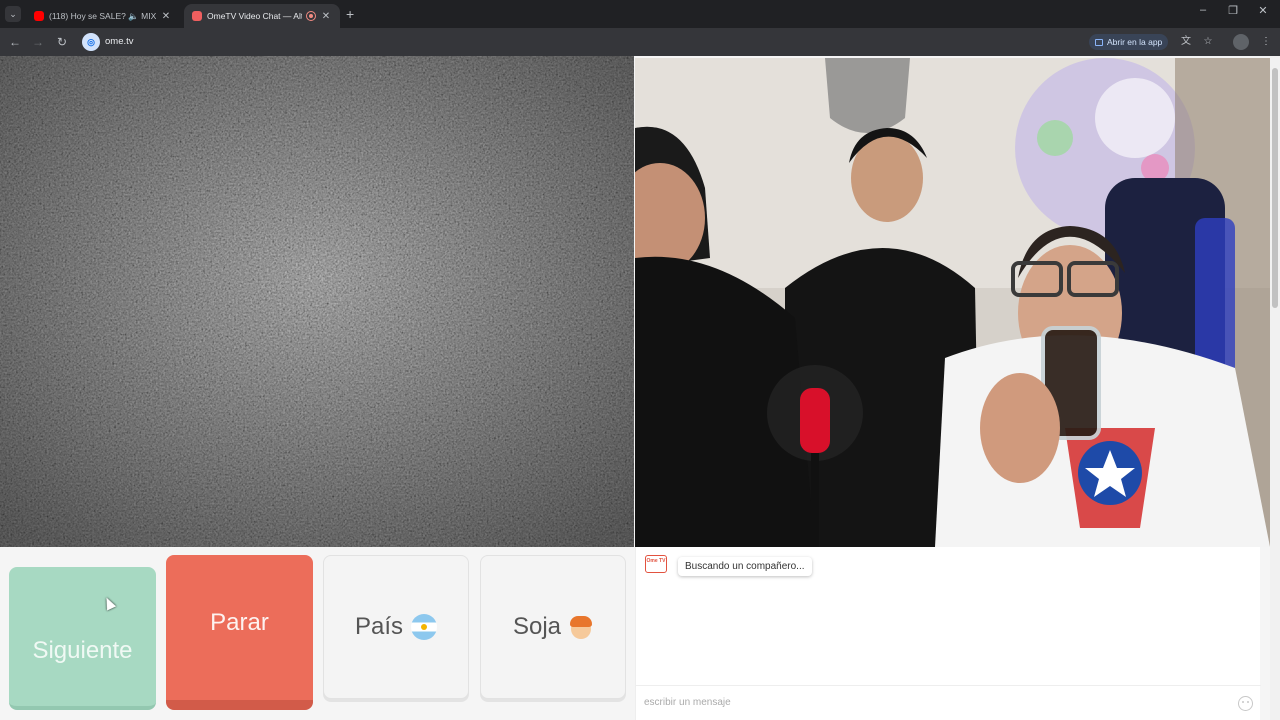 The width and height of the screenshot is (1280, 720). What do you see at coordinates (1241, 42) in the screenshot?
I see `profile-avatar-icon` at bounding box center [1241, 42].